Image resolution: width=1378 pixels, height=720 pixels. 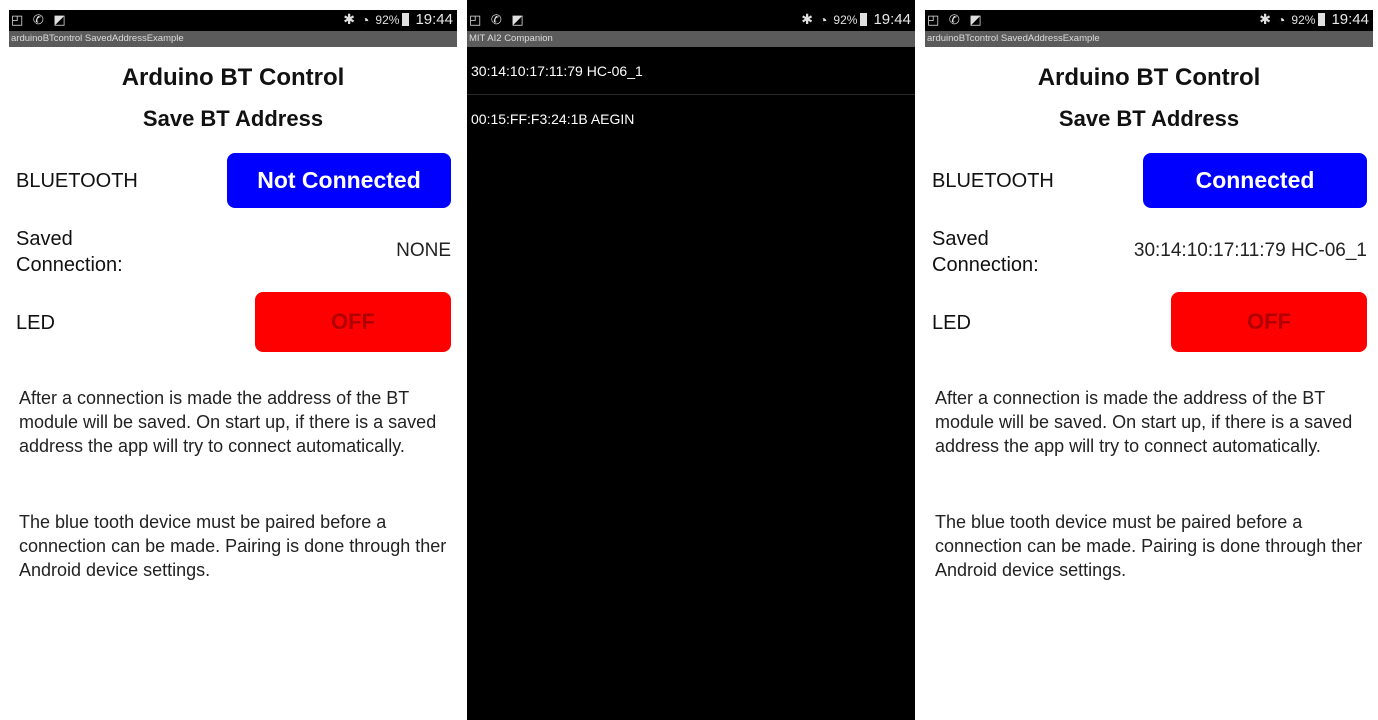 What do you see at coordinates (691, 39) in the screenshot?
I see `app-titlebar: MIT AI2 Companion` at bounding box center [691, 39].